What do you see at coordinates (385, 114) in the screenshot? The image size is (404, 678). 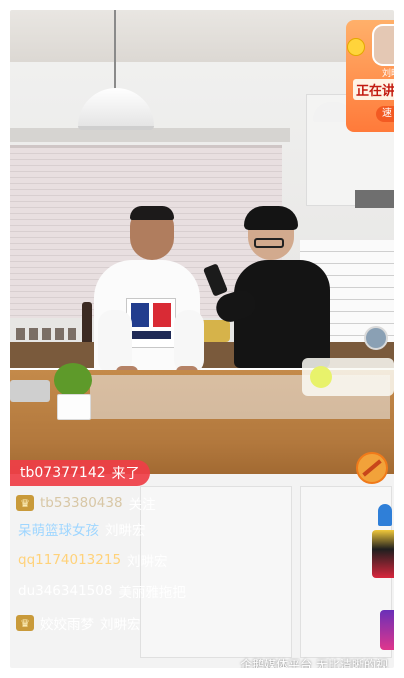 I see `enter-live-button: 速` at bounding box center [385, 114].